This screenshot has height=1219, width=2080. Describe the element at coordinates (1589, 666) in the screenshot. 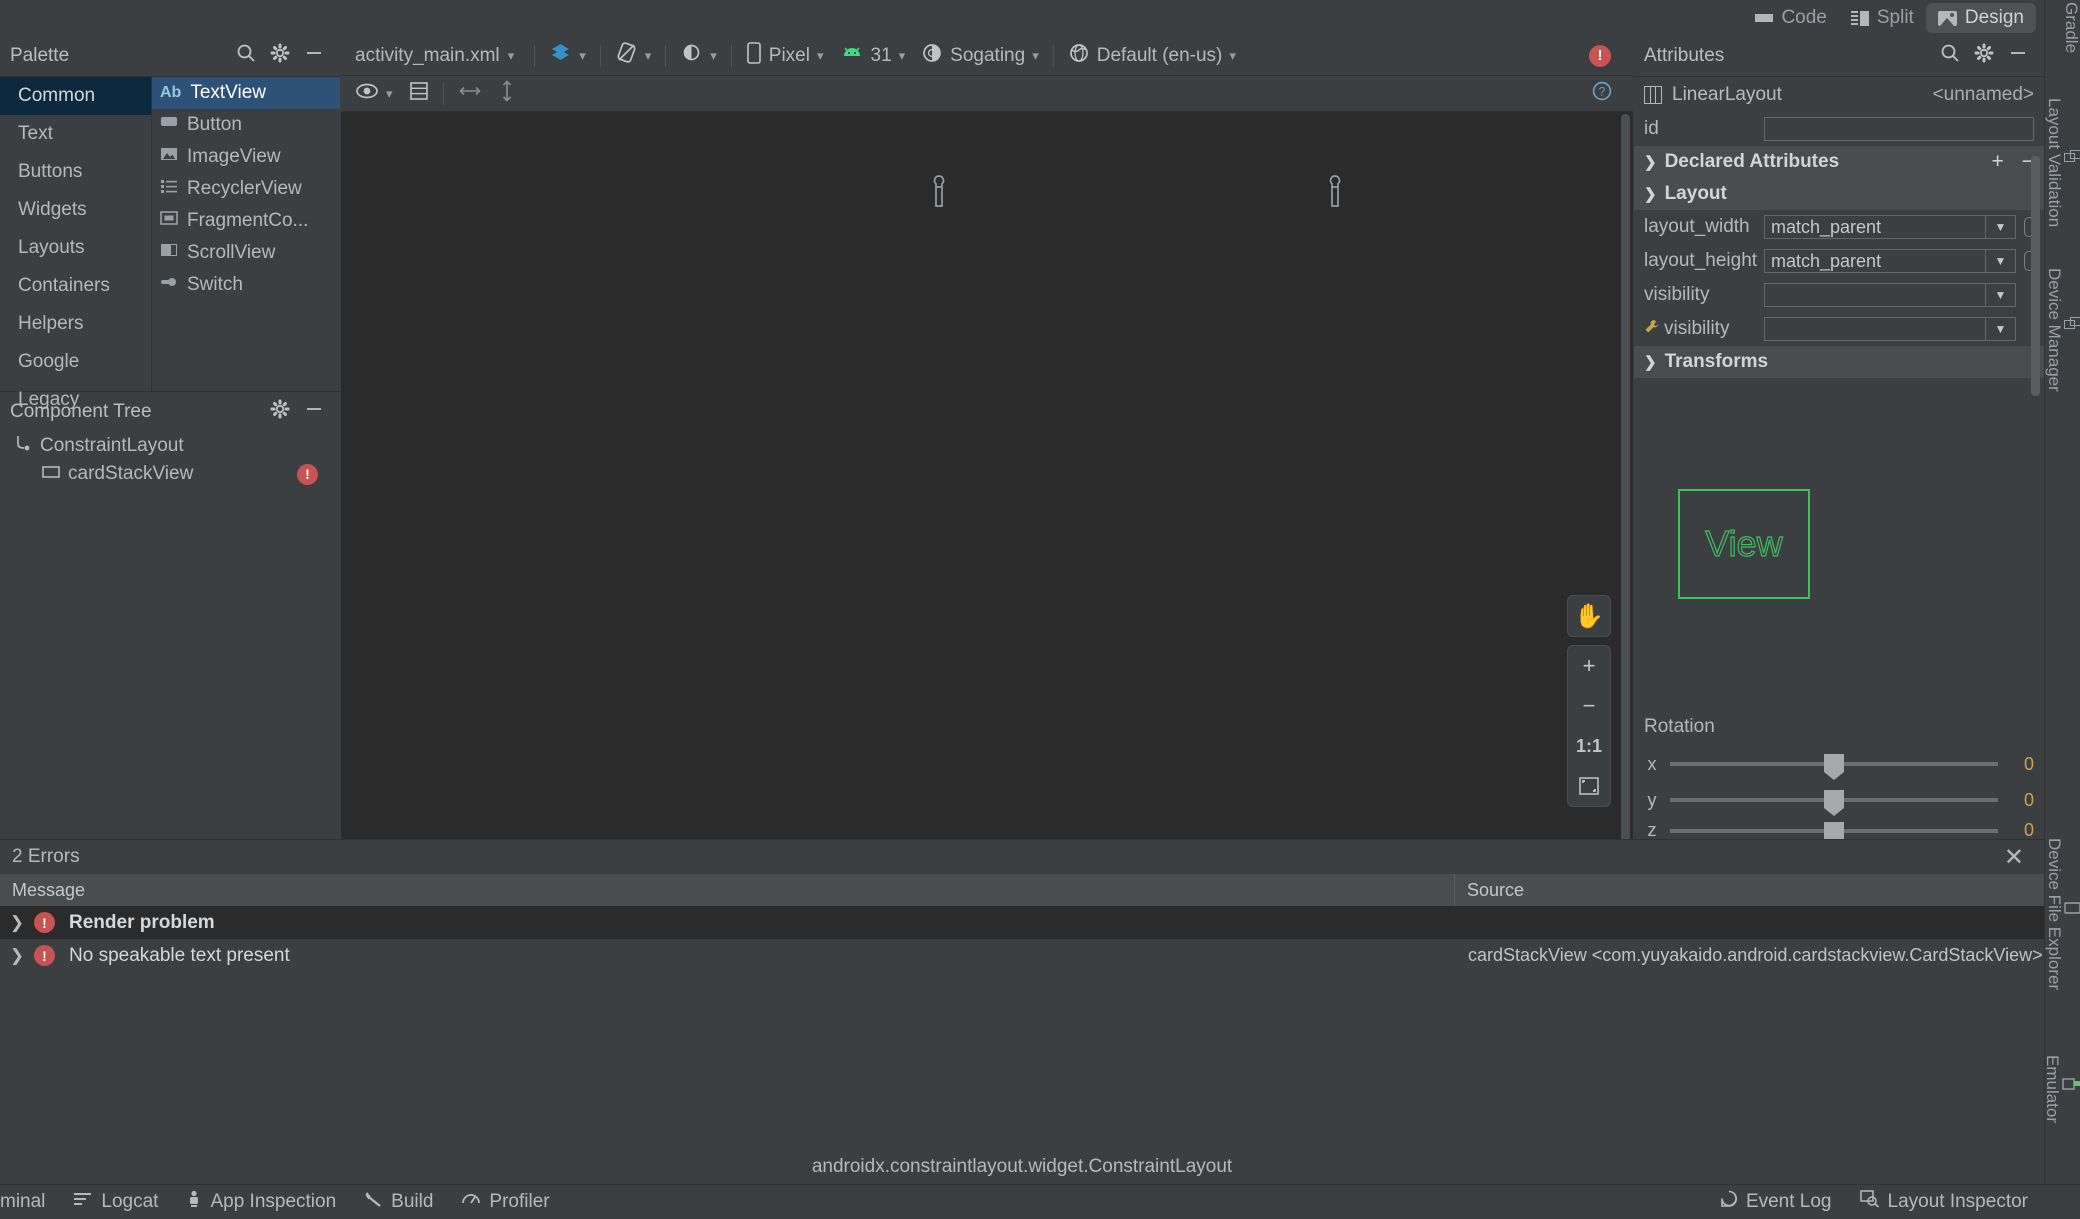

I see `zoom-in-icon: +` at that location.